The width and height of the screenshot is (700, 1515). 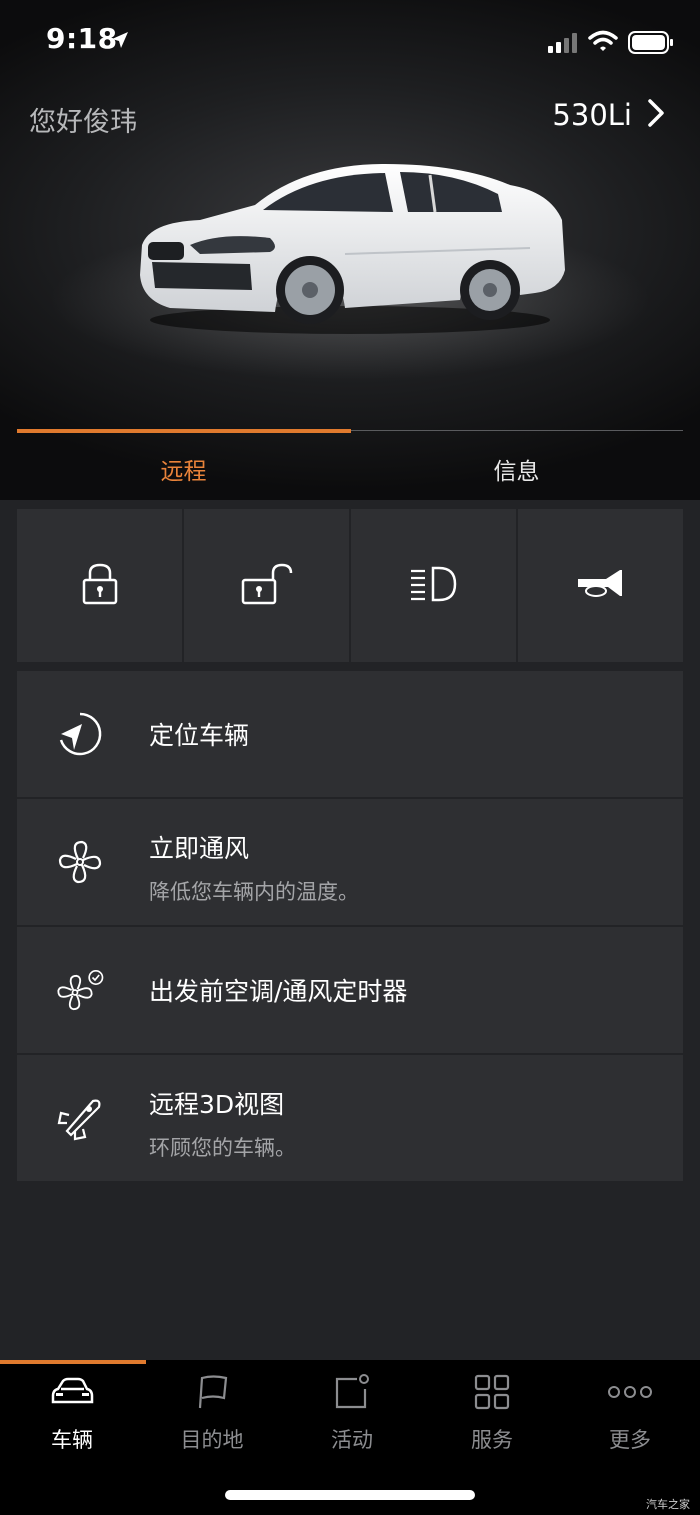 I want to click on car-icon, so click(x=72, y=1392).